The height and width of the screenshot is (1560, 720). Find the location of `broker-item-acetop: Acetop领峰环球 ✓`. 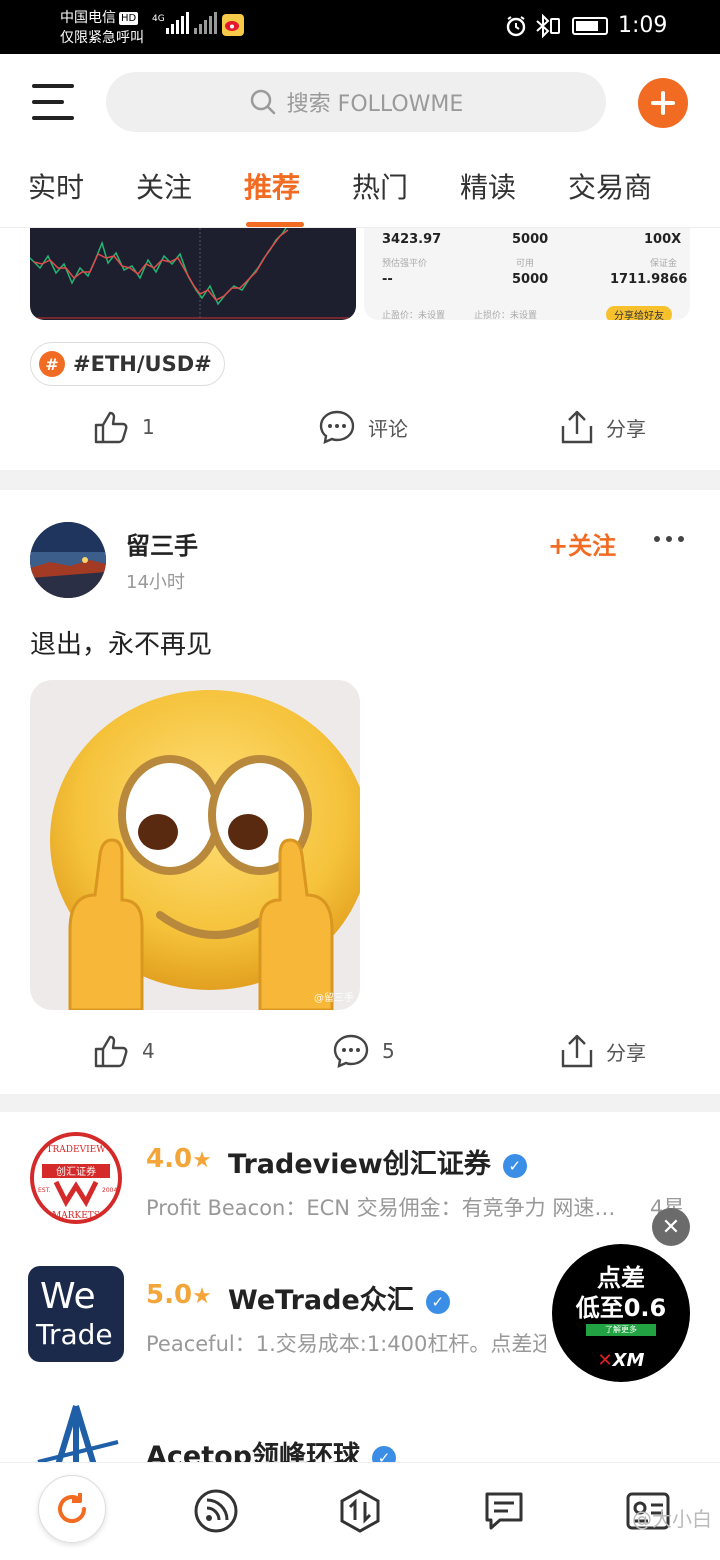

broker-item-acetop: Acetop领峰环球 ✓ is located at coordinates (360, 1431).